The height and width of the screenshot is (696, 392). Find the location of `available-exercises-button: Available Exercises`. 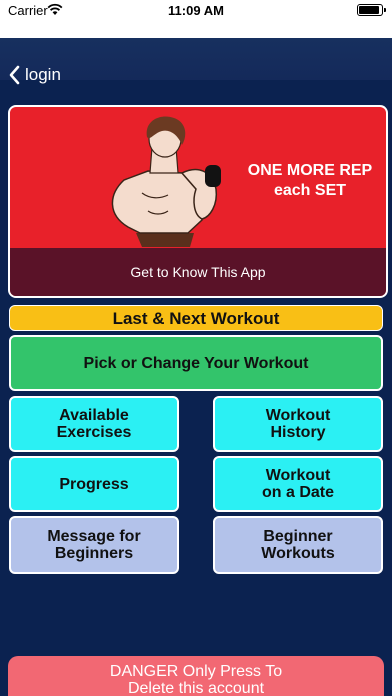

available-exercises-button: Available Exercises is located at coordinates (94, 424).